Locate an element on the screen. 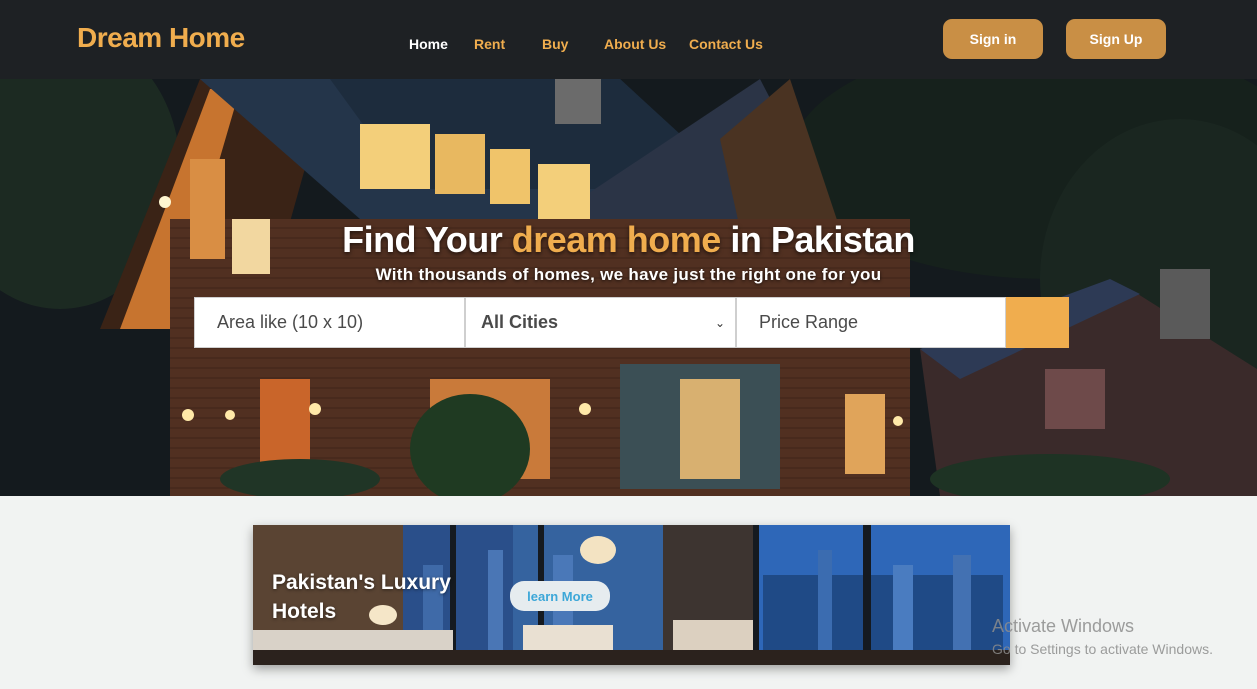  nav-rent: Rent is located at coordinates (489, 44).